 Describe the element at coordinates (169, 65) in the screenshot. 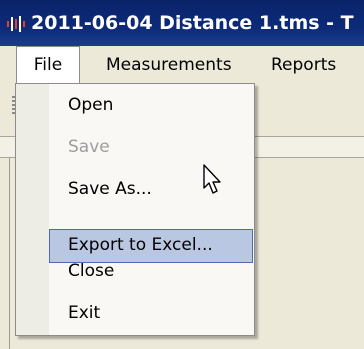

I see `menu-measurements: Measurements` at that location.